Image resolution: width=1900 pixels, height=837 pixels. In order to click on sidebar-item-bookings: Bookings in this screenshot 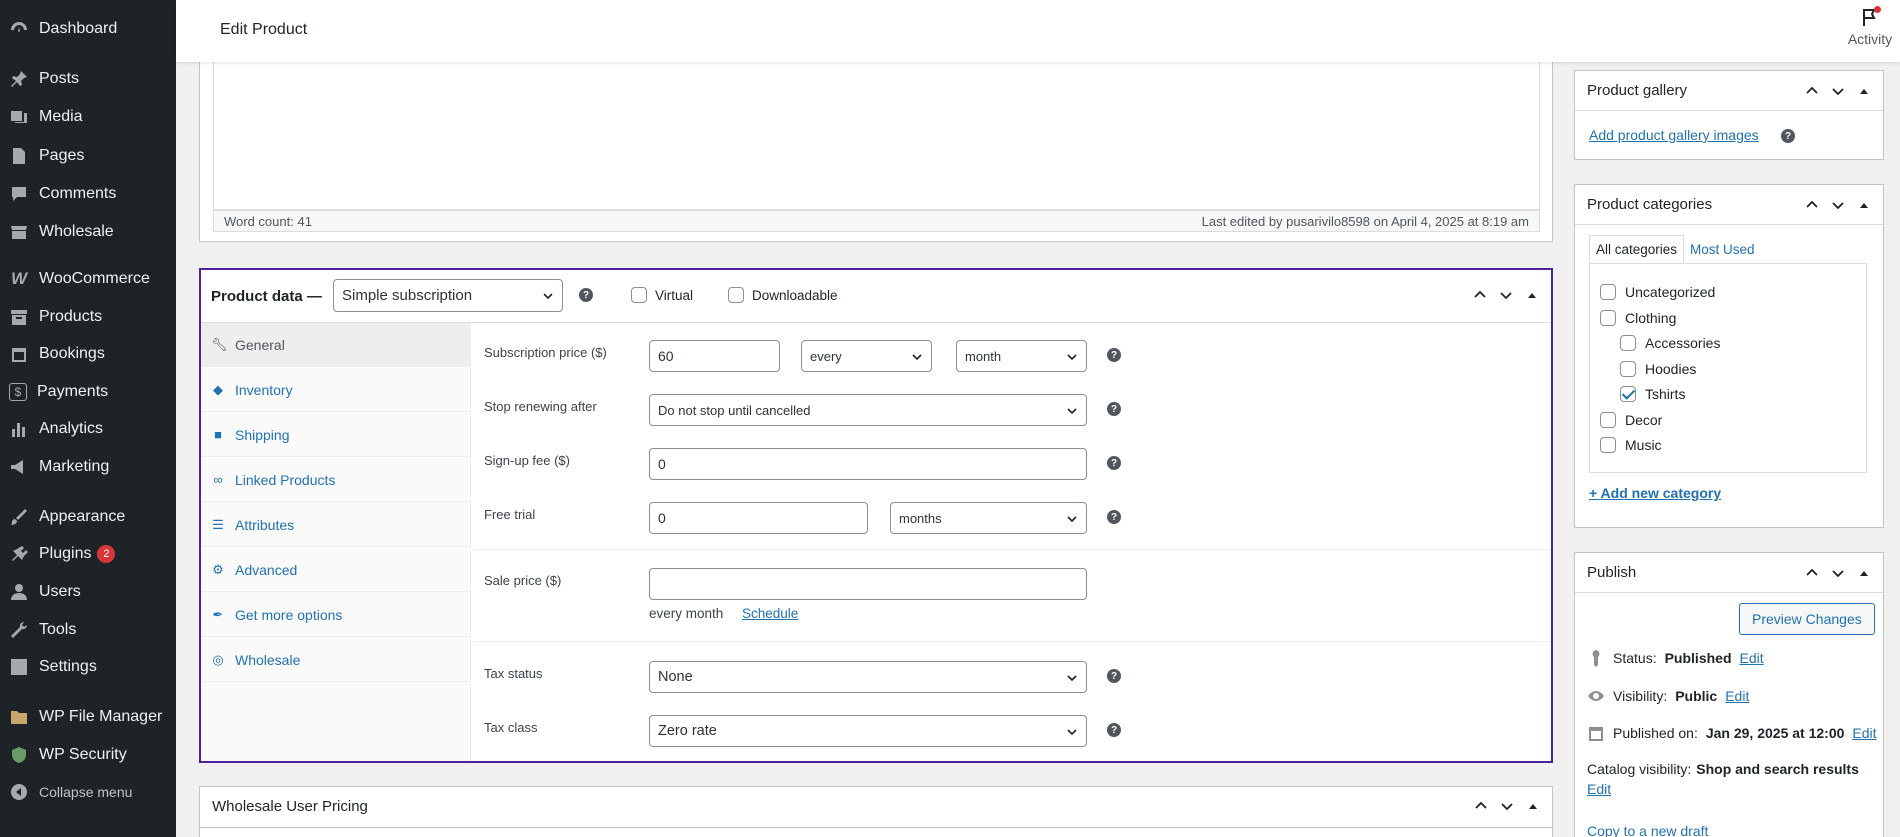, I will do `click(88, 354)`.